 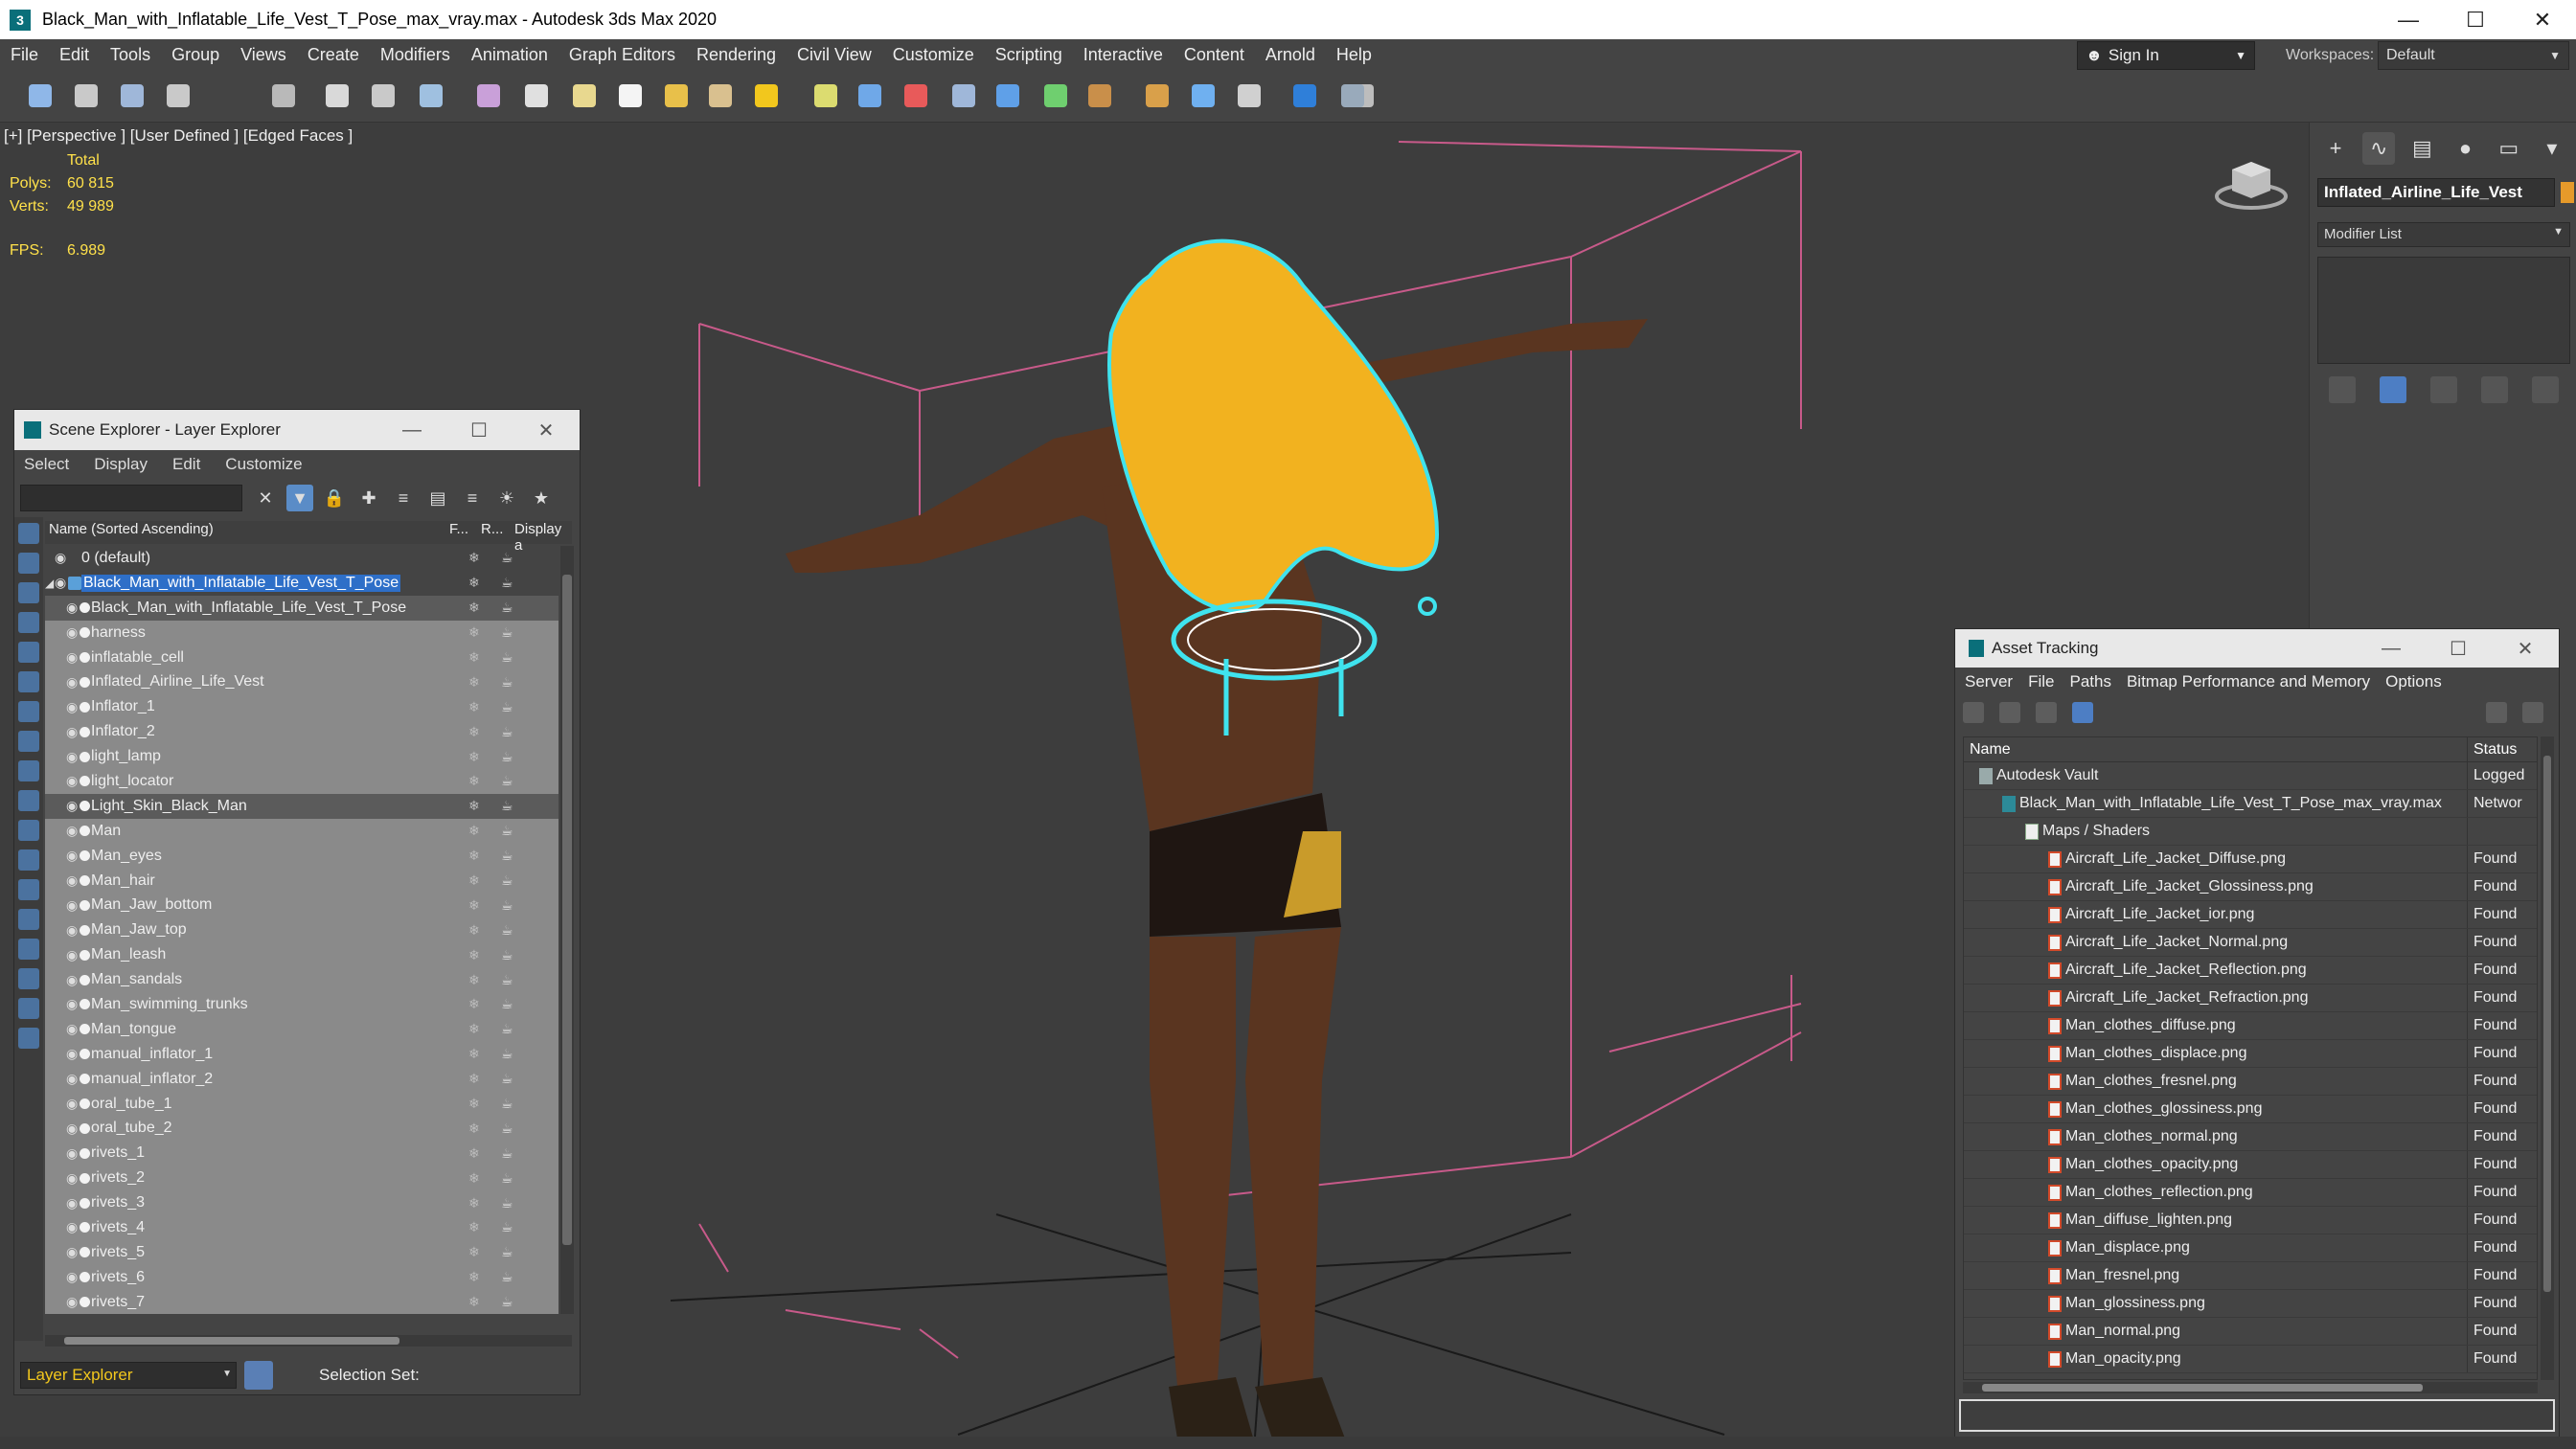 I want to click on asset-tracking-titlebar: Asset Tracking — ☐ ✕, so click(x=2257, y=648).